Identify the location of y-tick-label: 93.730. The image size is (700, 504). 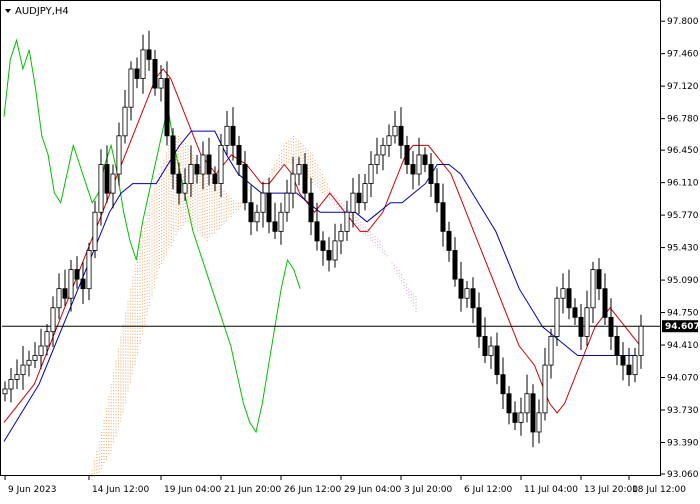
(683, 411).